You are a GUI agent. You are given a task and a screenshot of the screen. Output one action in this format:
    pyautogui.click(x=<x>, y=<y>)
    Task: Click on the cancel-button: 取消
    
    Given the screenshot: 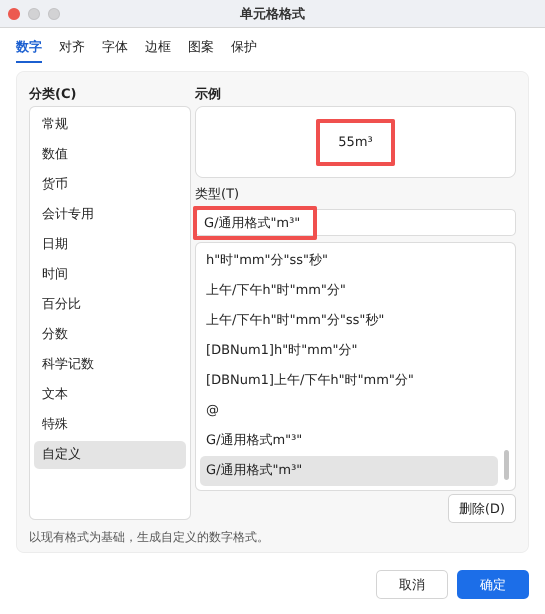 What is the action you would take?
    pyautogui.click(x=412, y=584)
    